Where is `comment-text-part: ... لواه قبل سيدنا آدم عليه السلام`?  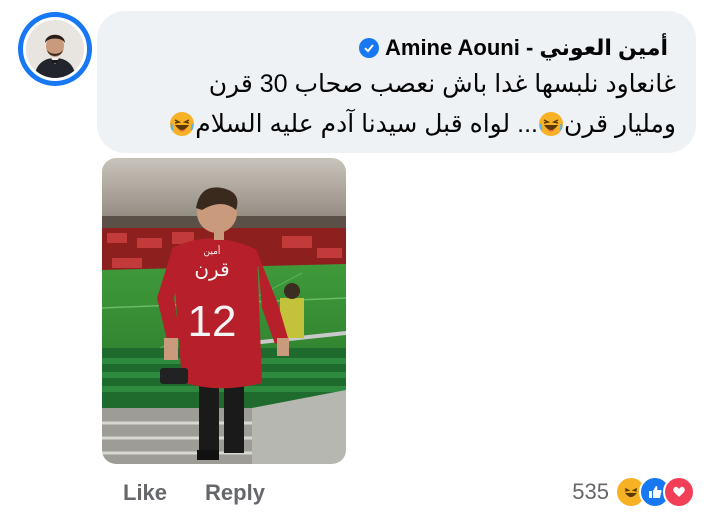
comment-text-part: ... لواه قبل سيدنا آدم عليه السلام is located at coordinates (366, 124).